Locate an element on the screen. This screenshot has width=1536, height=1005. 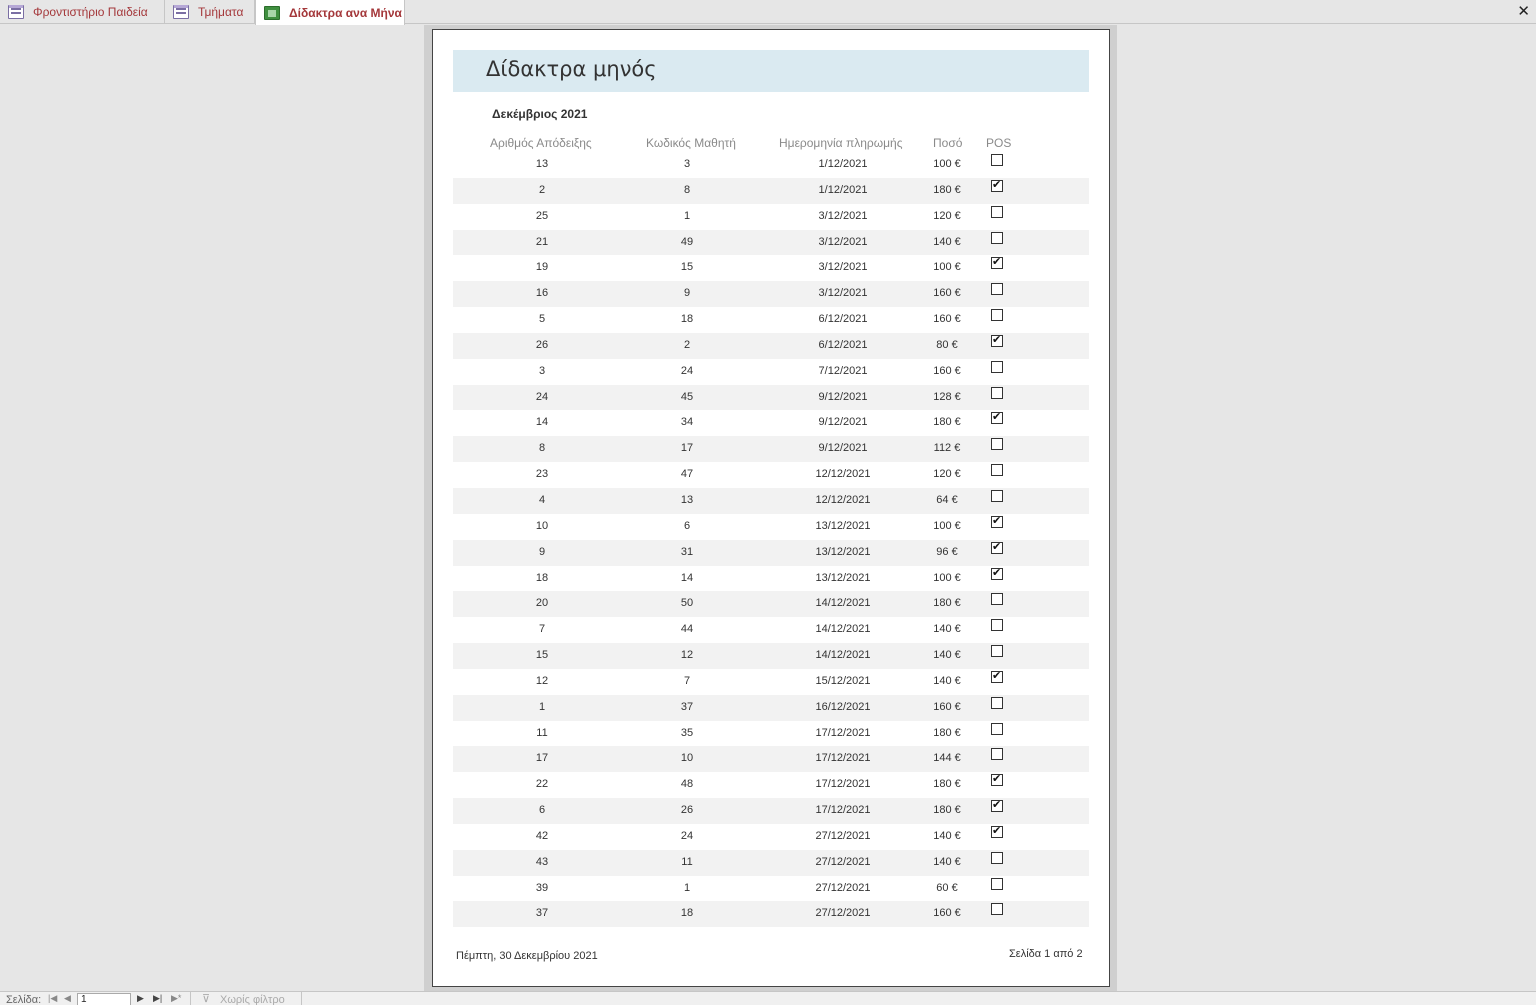
receipt-cell: 10 is located at coordinates (542, 525).